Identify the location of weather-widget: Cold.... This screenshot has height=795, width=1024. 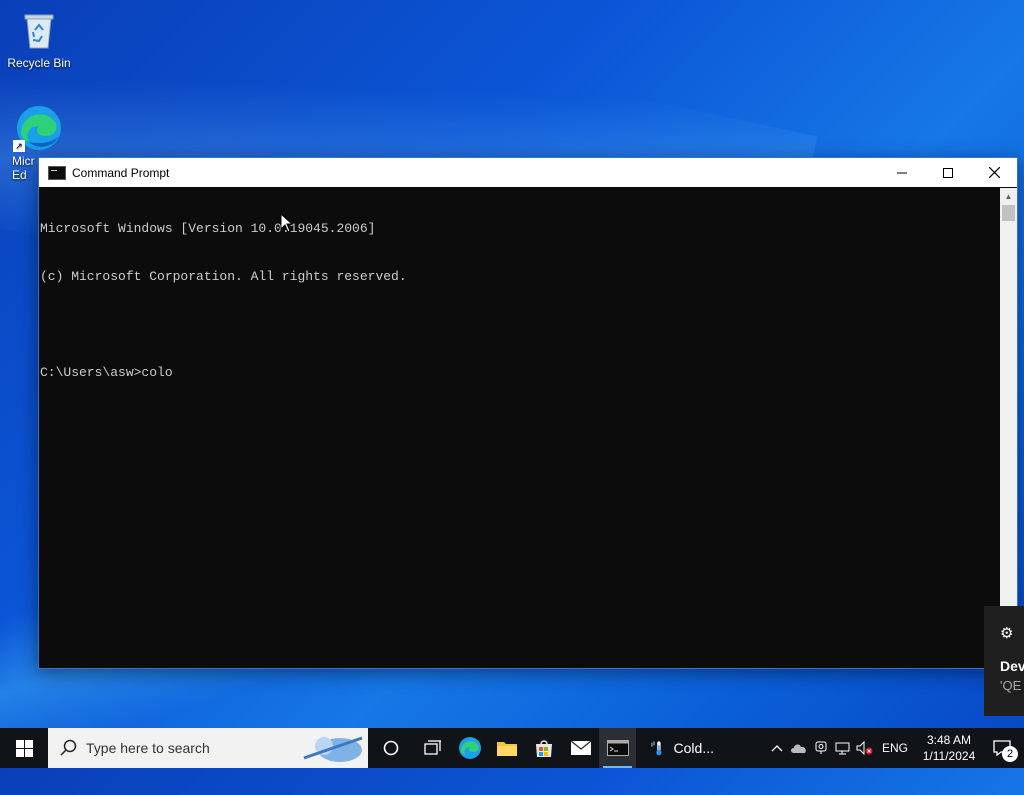
(675, 748).